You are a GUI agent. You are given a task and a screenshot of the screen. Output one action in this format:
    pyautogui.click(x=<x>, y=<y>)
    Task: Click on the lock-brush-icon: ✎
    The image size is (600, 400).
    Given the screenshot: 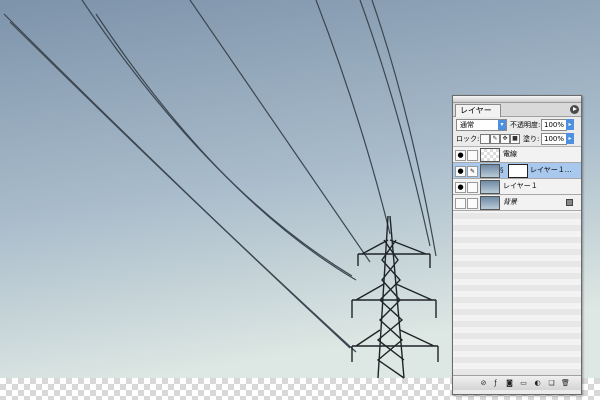 What is the action you would take?
    pyautogui.click(x=495, y=139)
    